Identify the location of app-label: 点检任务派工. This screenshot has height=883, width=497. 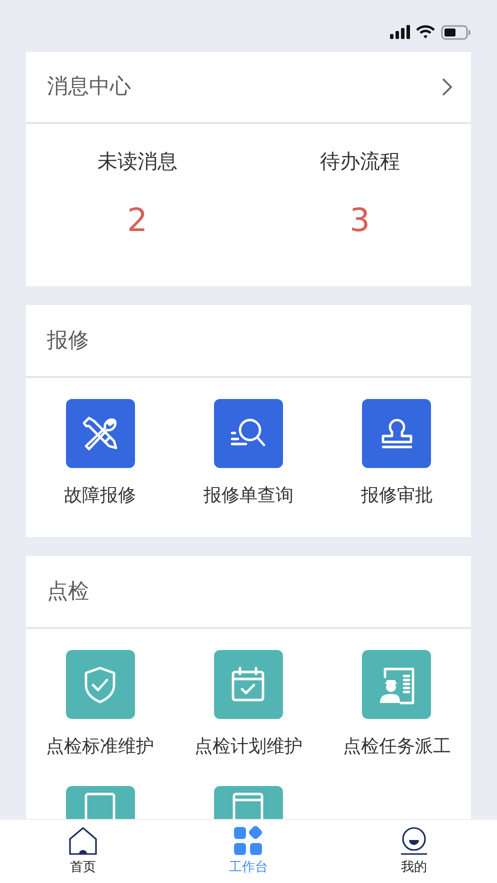
(396, 747).